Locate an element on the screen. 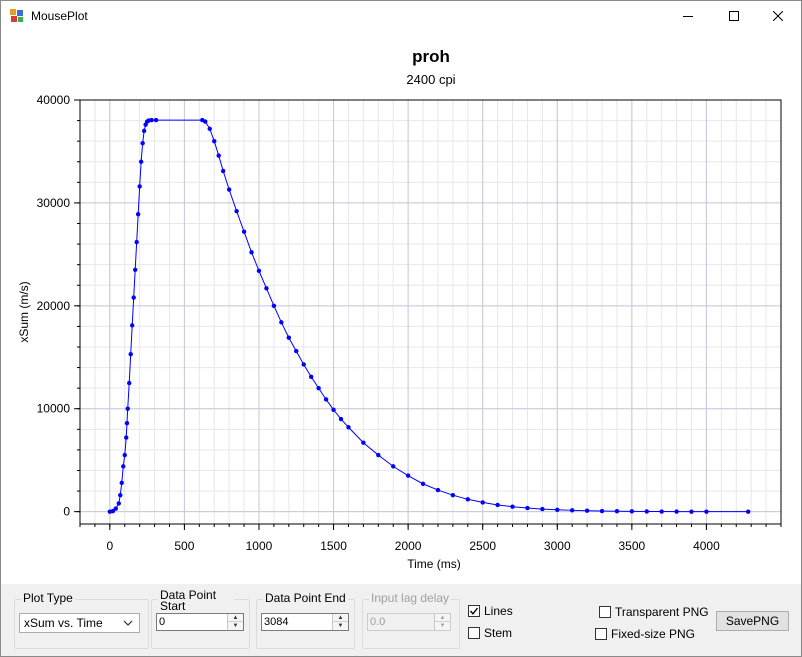 This screenshot has height=657, width=802. y-tick-label: 10000 is located at coordinates (54, 409).